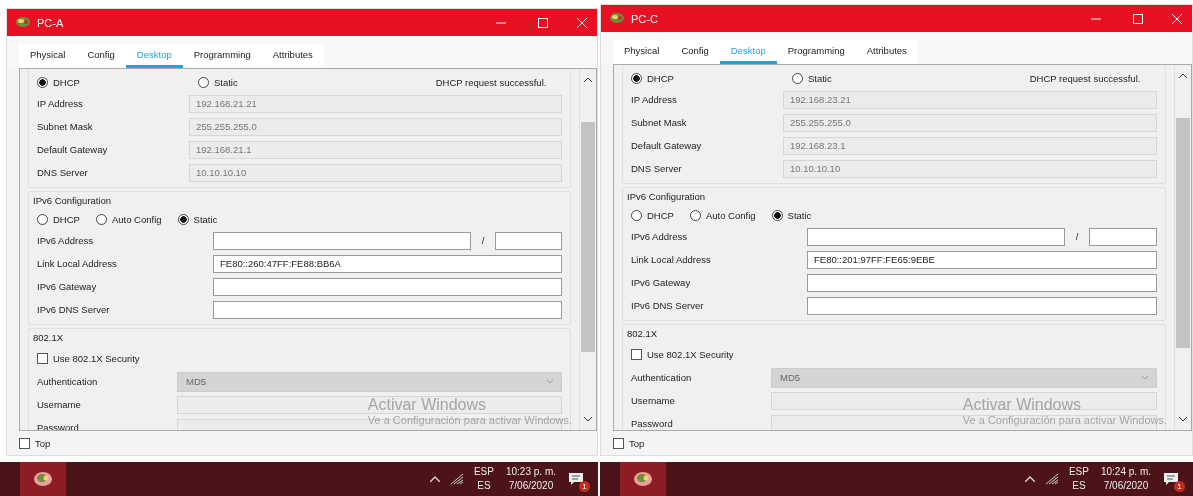 This screenshot has height=496, width=1193. What do you see at coordinates (982, 259) in the screenshot?
I see `input-field: FE80::201:97FF:FE65:9EBE` at bounding box center [982, 259].